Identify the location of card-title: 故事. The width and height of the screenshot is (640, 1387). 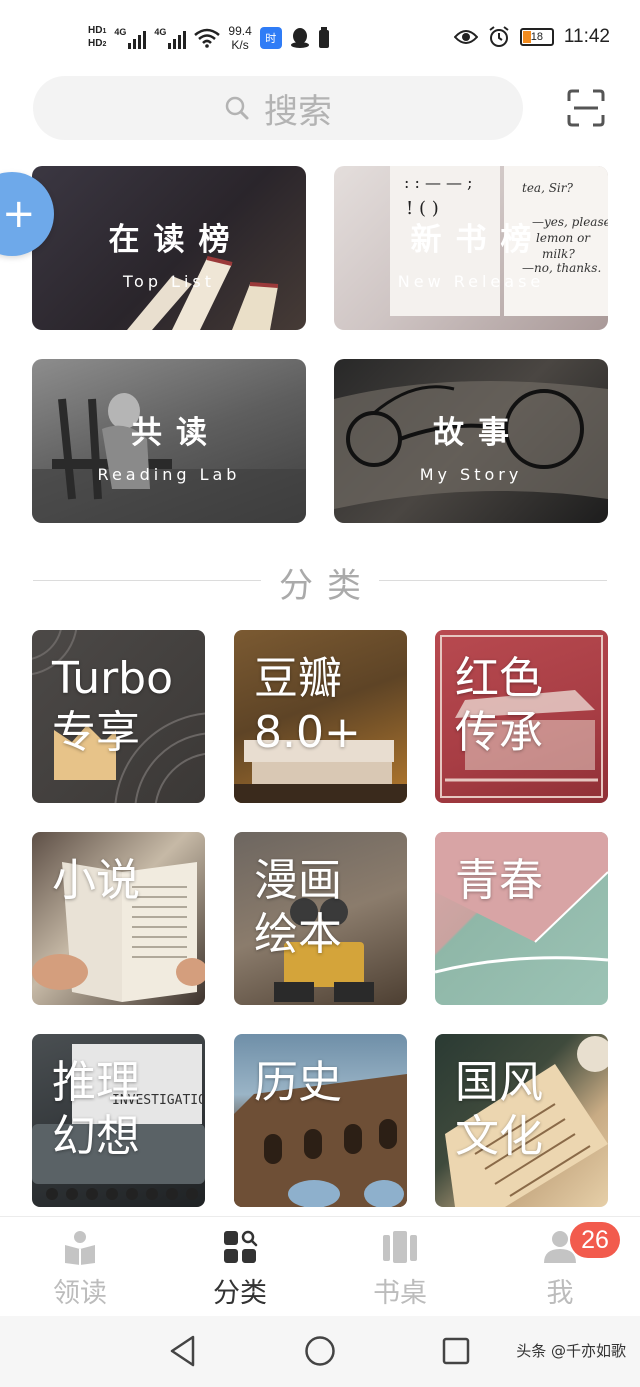
(478, 433).